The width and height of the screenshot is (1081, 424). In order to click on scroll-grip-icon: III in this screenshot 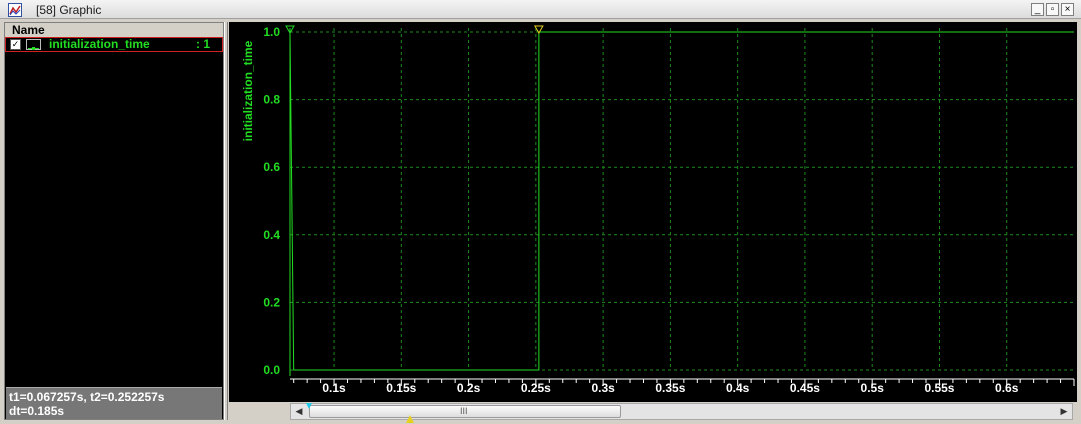, I will do `click(464, 411)`.